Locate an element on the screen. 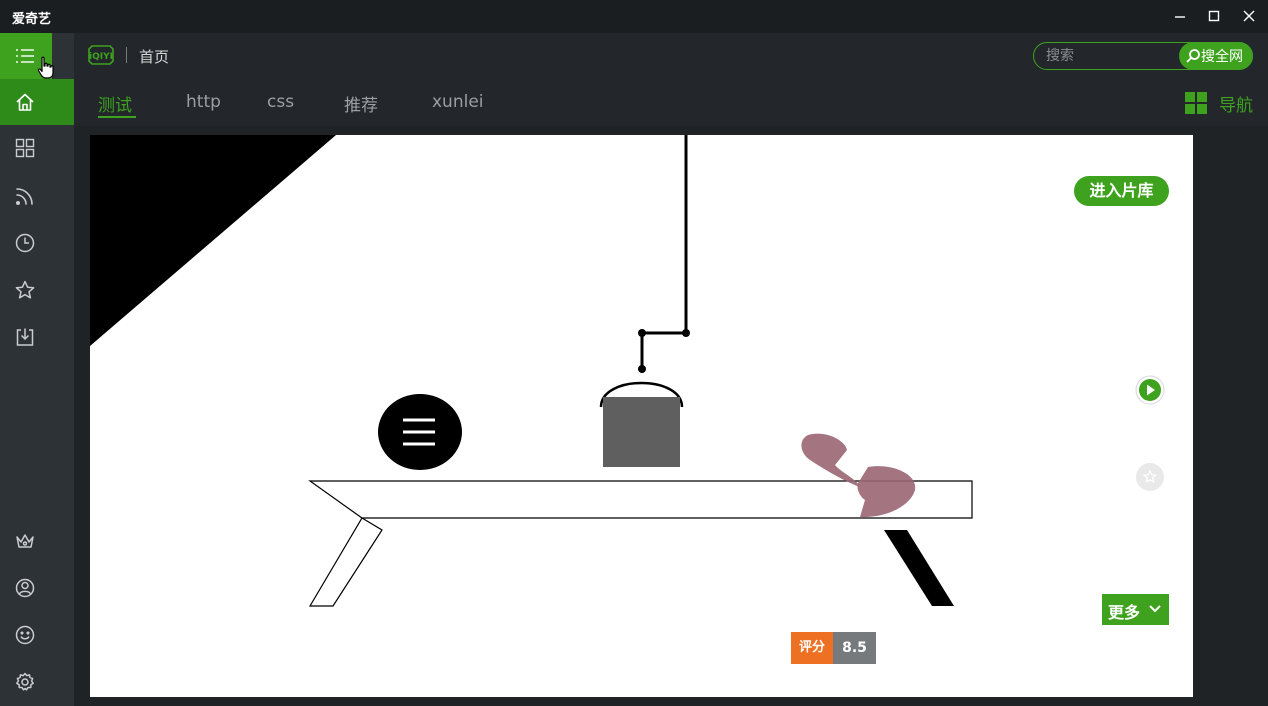 The height and width of the screenshot is (706, 1268). iqiyi-logo: iQIYI is located at coordinates (101, 55).